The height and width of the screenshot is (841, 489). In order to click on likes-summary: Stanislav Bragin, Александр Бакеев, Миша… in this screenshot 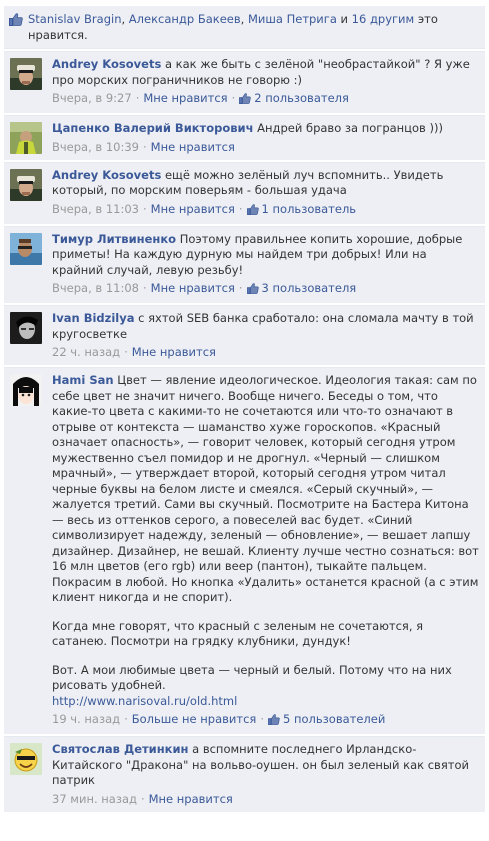, I will do `click(244, 27)`.